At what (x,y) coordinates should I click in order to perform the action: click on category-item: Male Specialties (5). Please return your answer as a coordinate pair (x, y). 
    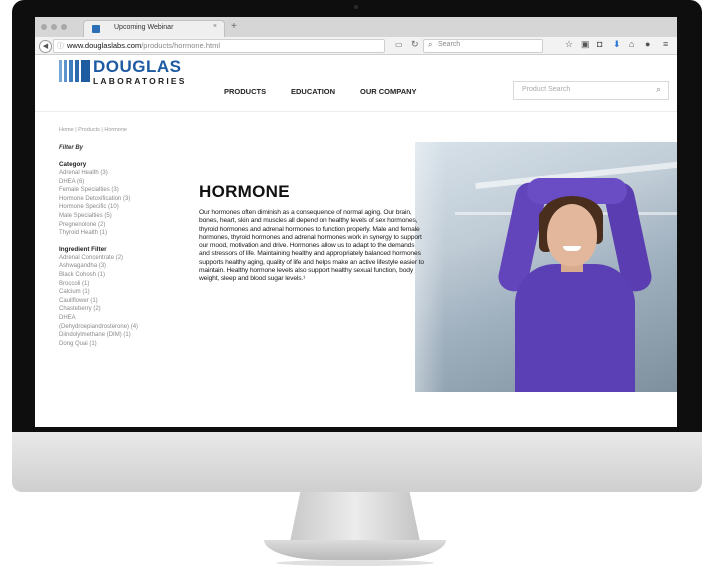
    Looking at the image, I should click on (124, 216).